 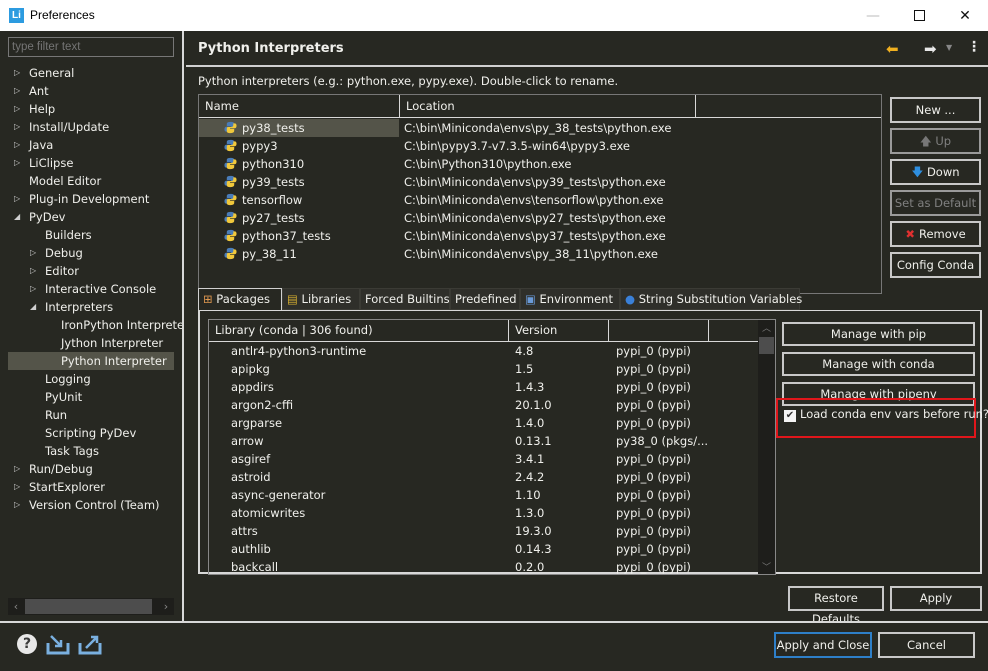 What do you see at coordinates (484, 567) in the screenshot?
I see `package-row: backcall 0.2.0 pypi_0 (pypi)` at bounding box center [484, 567].